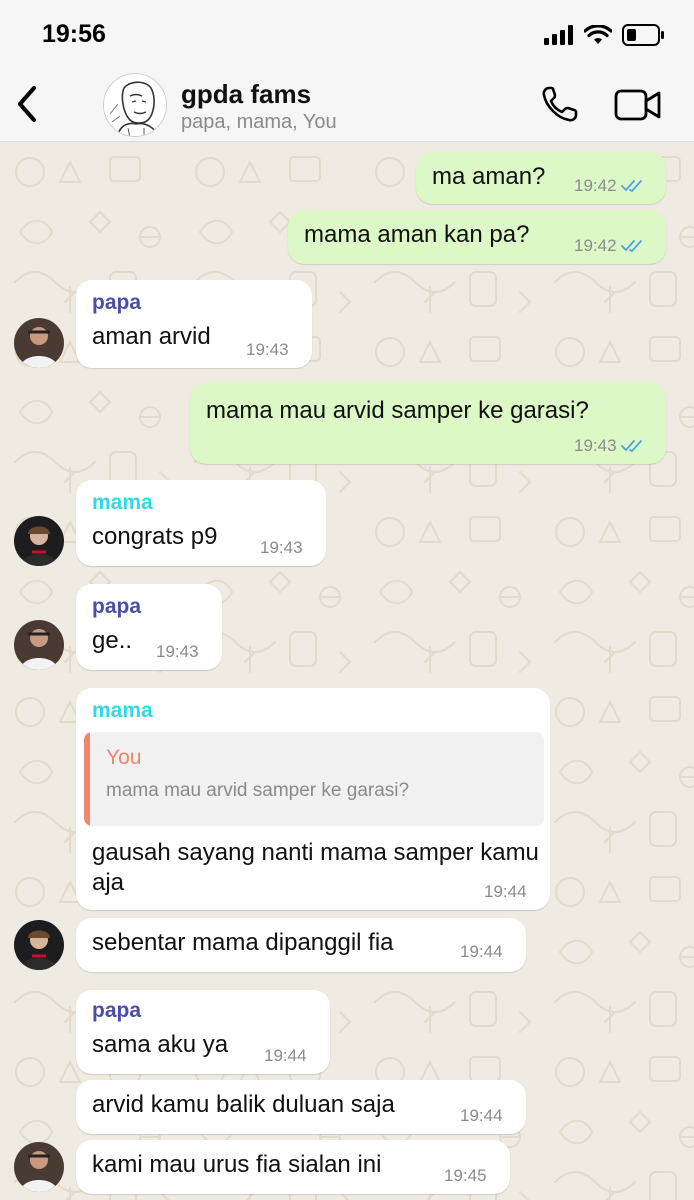 The image size is (694, 1200). I want to click on incoming-message: sebentar mama dipanggil fia 19:44, so click(301, 945).